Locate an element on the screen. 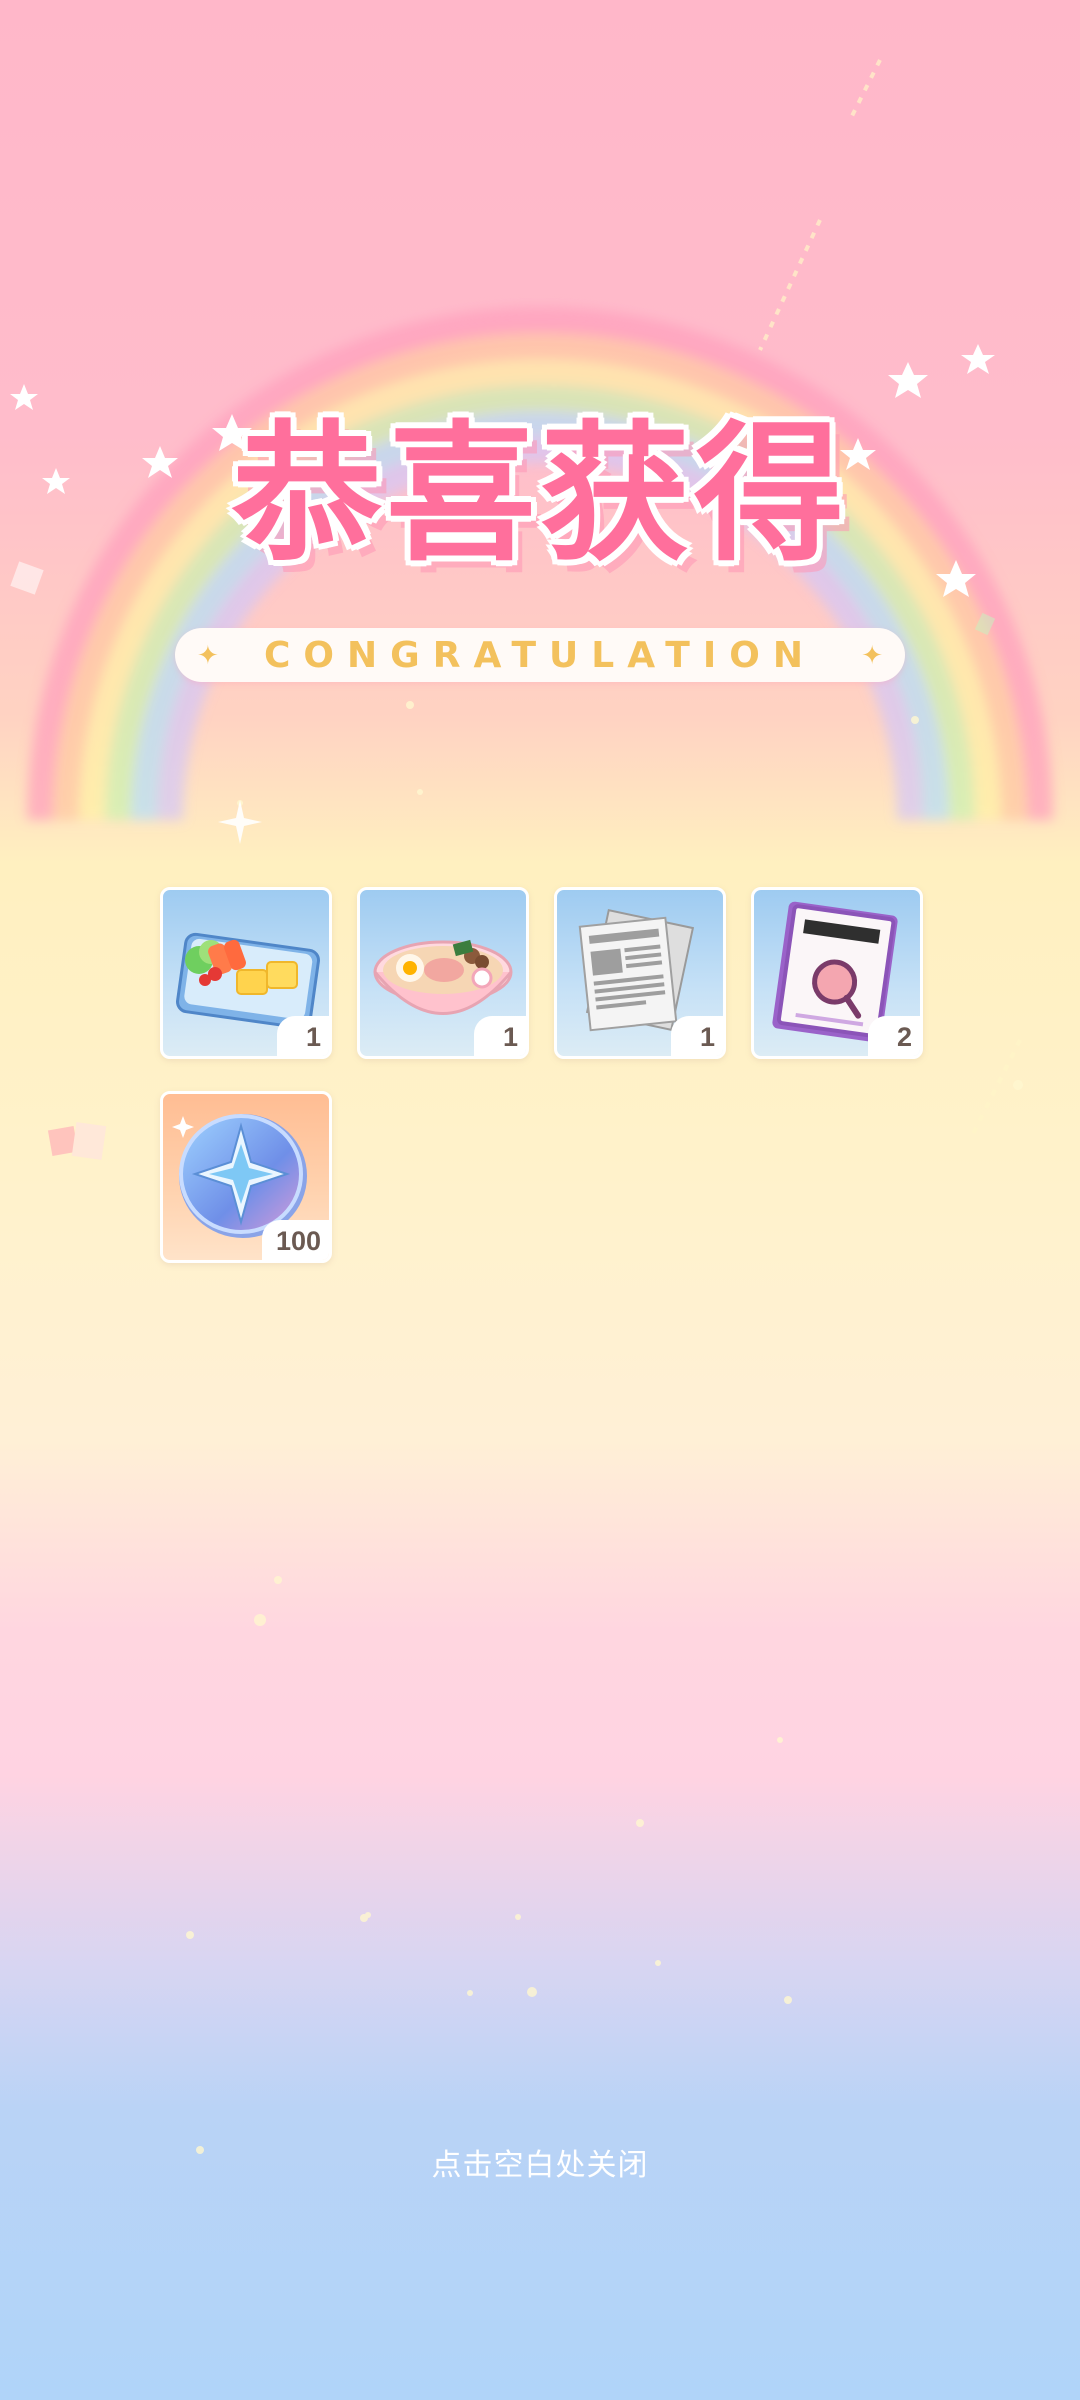 The image size is (1080, 2400). page-title: 恭喜获得 is located at coordinates (539, 495).